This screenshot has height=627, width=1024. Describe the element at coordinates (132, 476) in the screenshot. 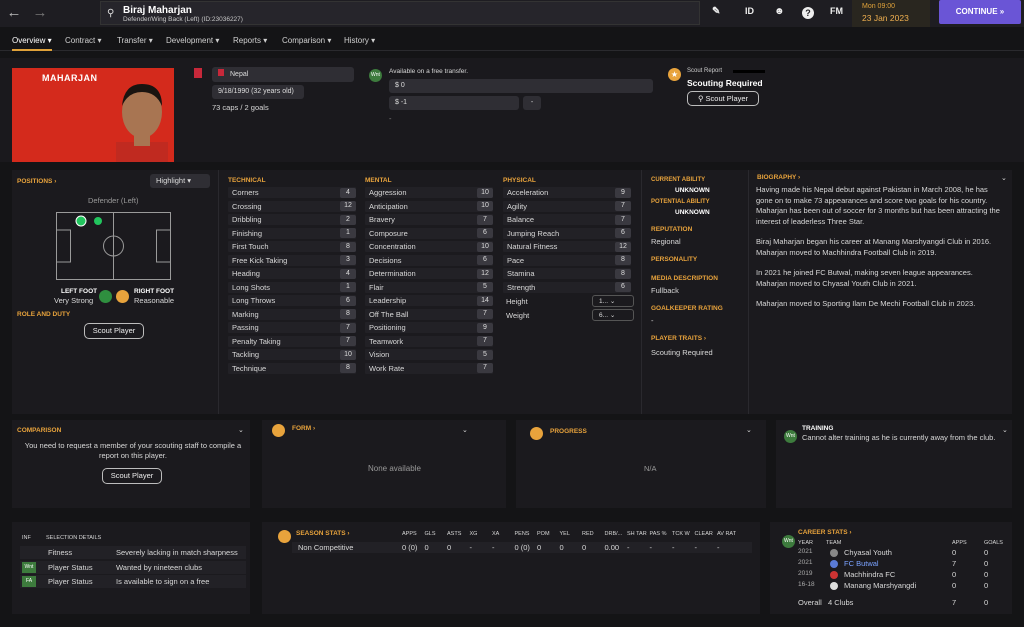

I see `comparison-scout-button: Scout Player` at that location.